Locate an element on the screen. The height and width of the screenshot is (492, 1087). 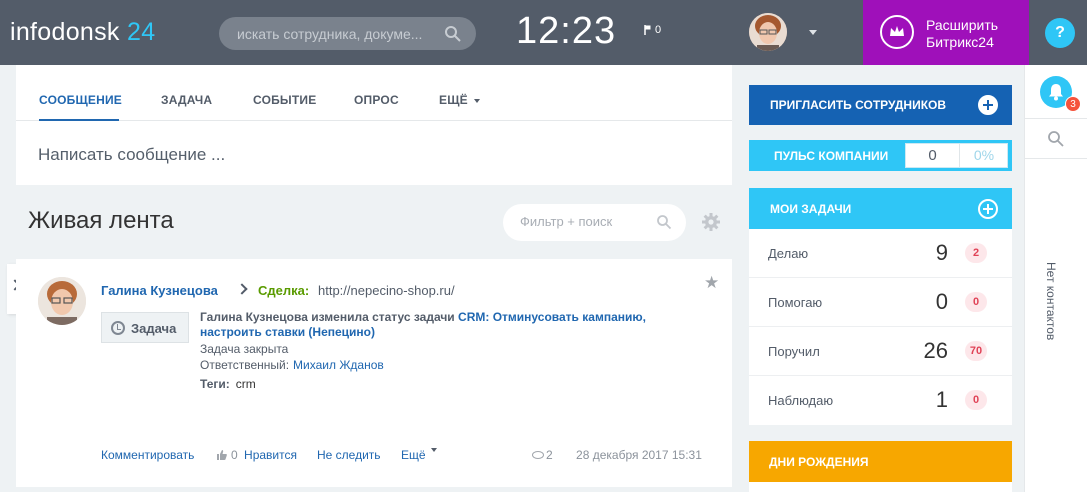
deal-label: Сделка: is located at coordinates (284, 290).